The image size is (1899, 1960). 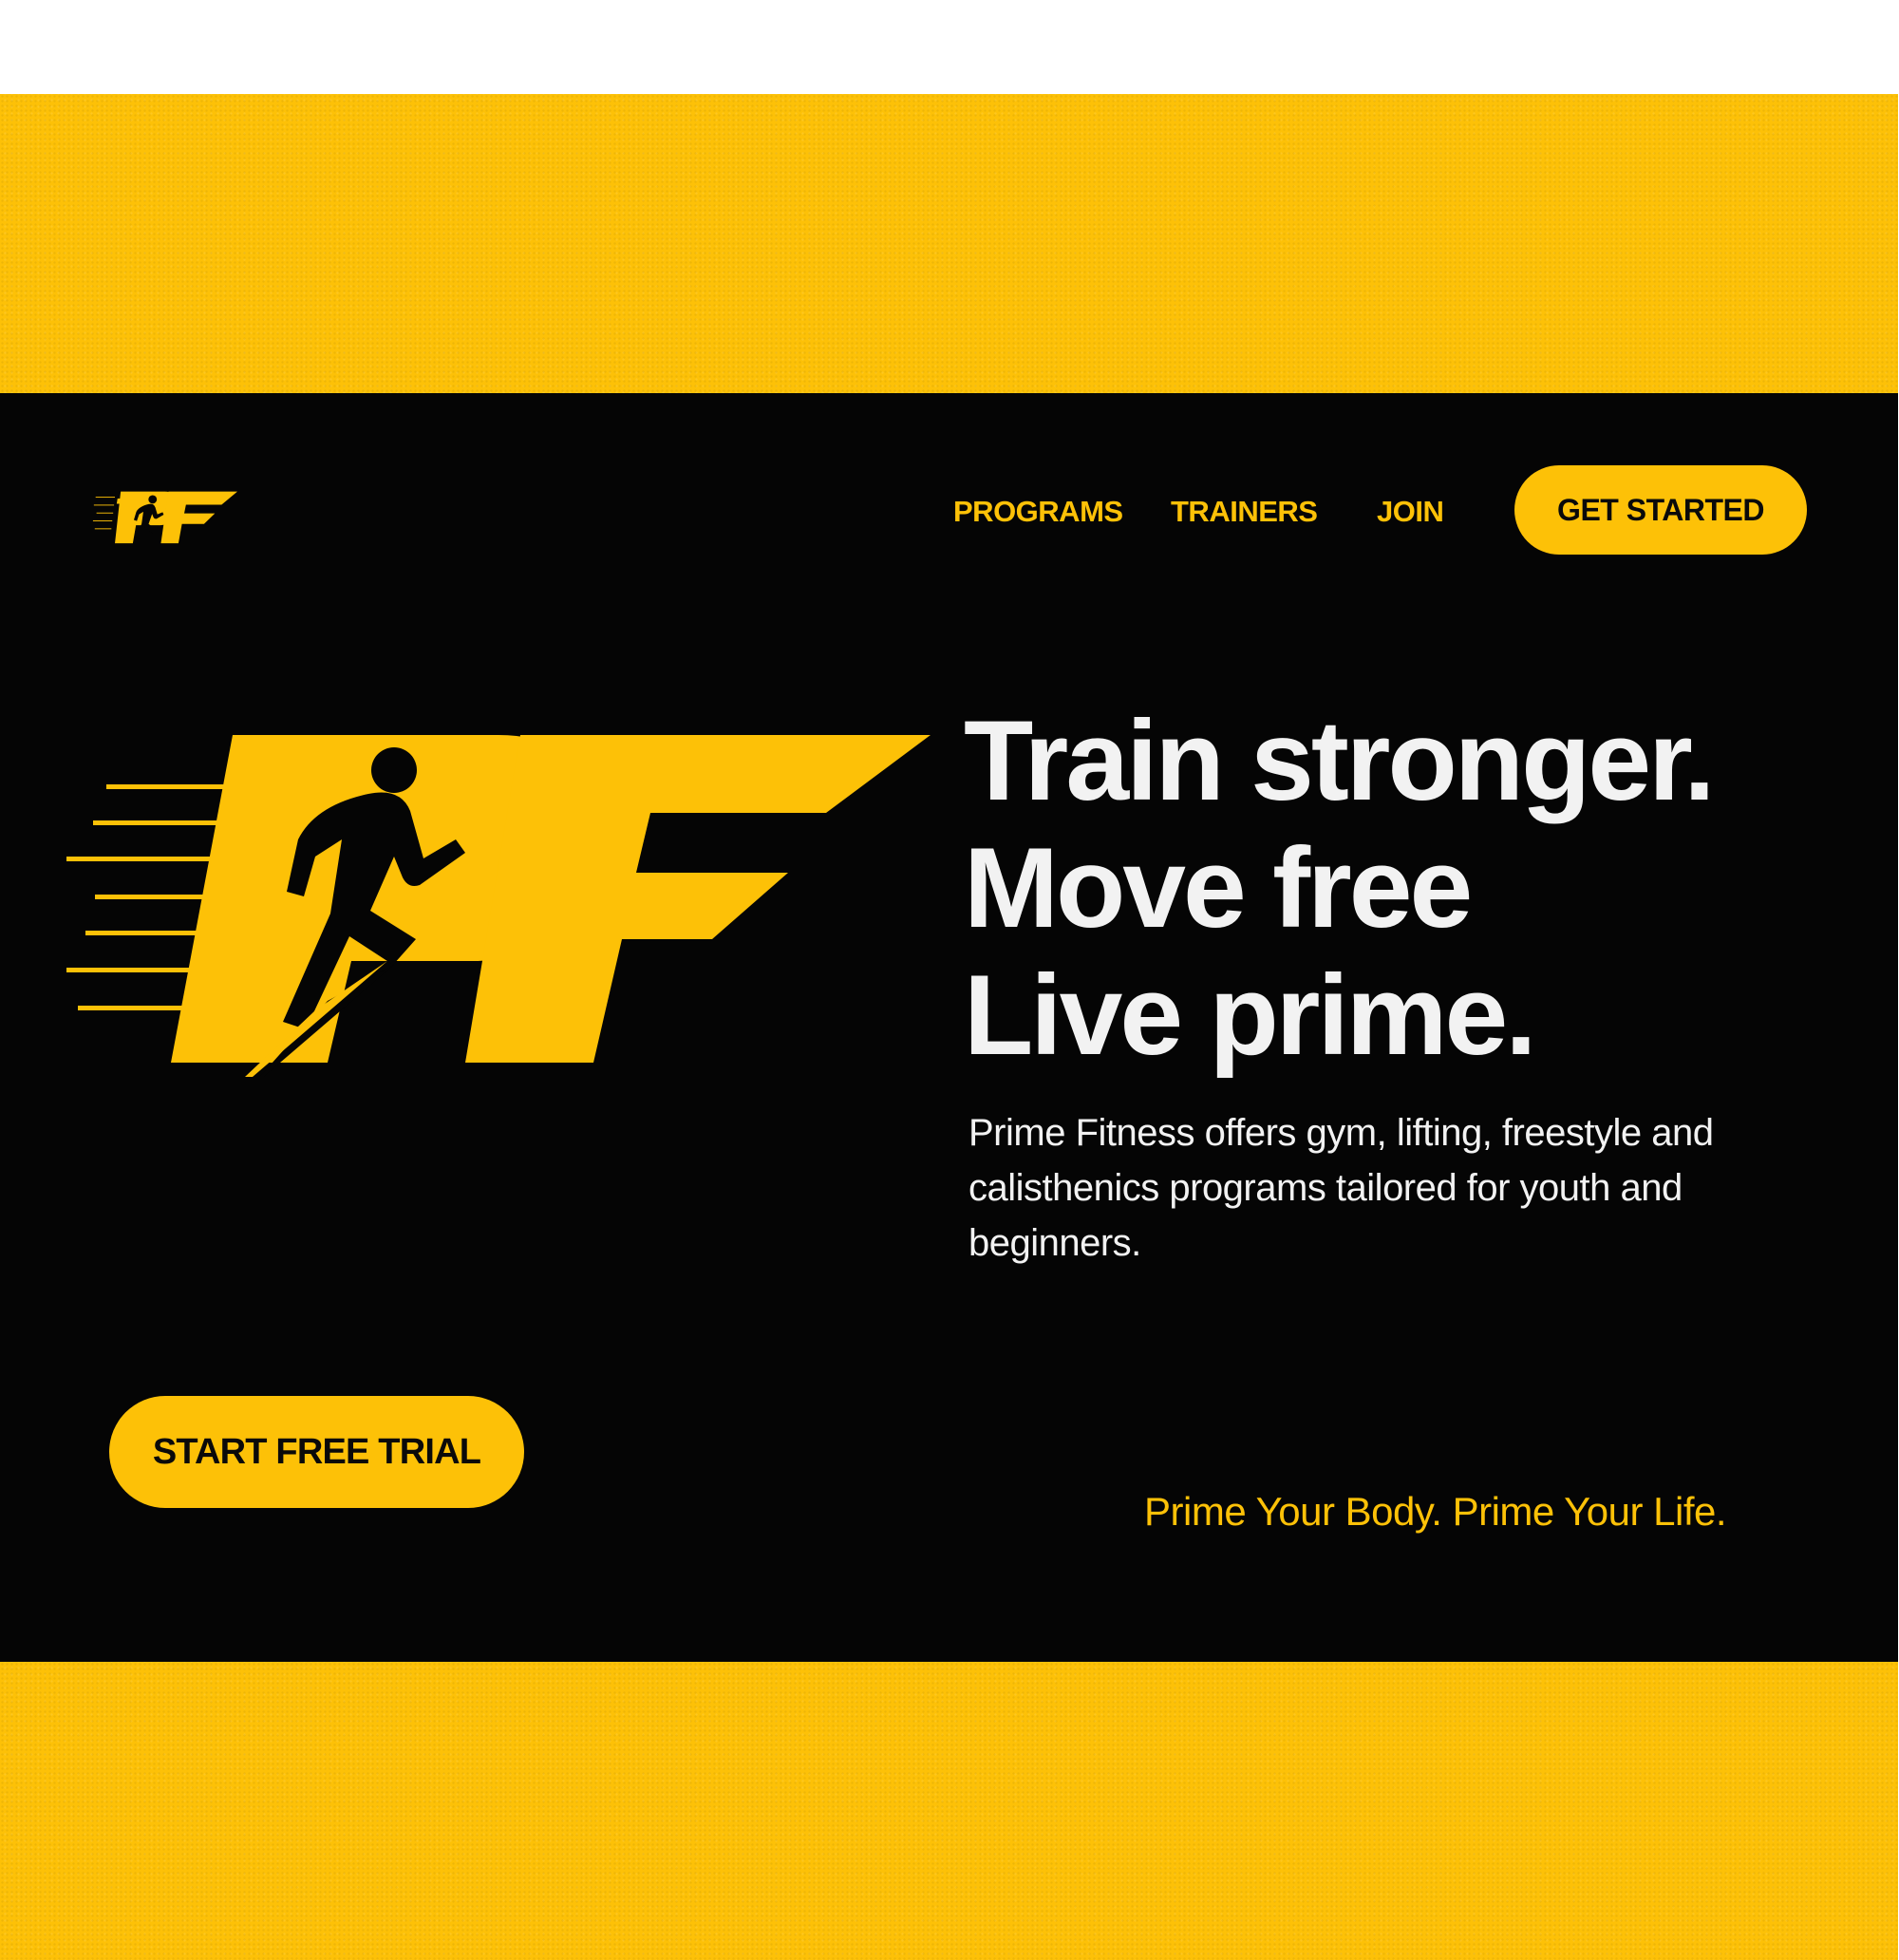 What do you see at coordinates (316, 1452) in the screenshot?
I see `start-free-trial-button: START FREE TRIAL` at bounding box center [316, 1452].